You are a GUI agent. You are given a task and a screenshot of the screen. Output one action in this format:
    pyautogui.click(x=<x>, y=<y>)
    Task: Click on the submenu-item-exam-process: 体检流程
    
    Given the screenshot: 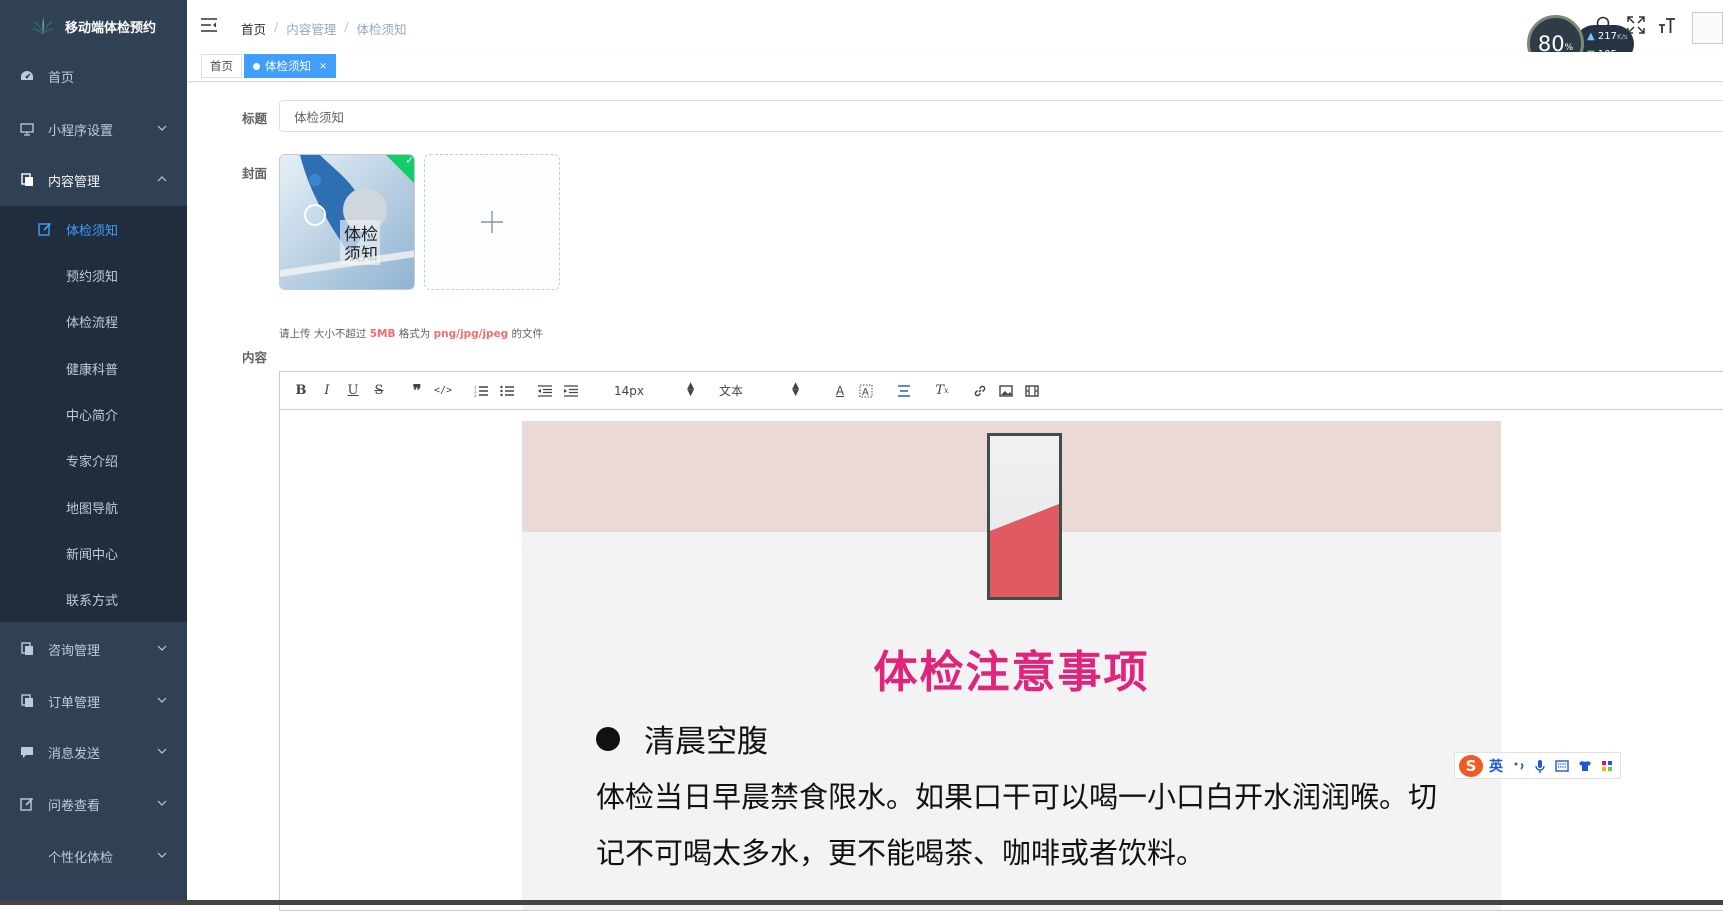 What is the action you would take?
    pyautogui.click(x=93, y=321)
    